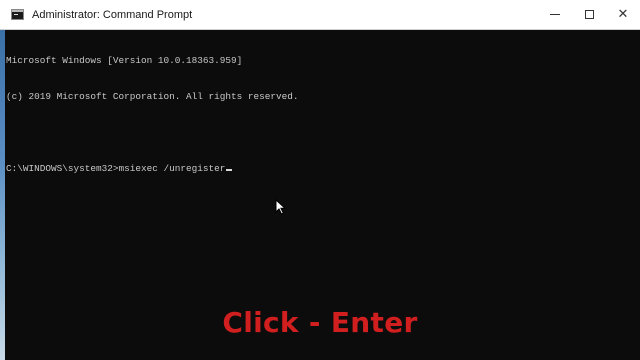 This screenshot has width=640, height=360. I want to click on maximize-button, so click(589, 14).